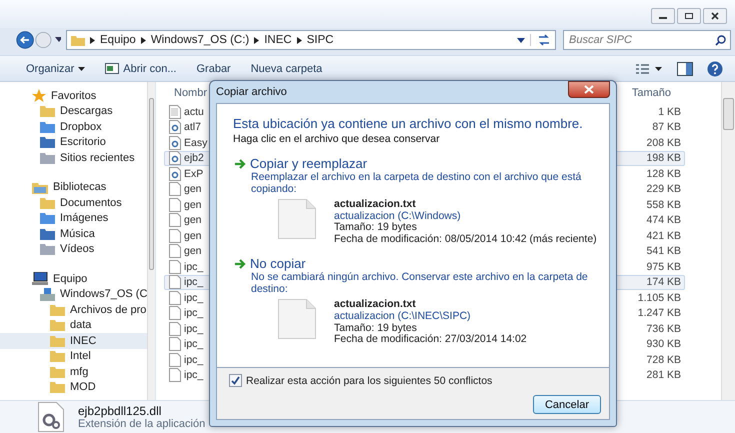  I want to click on file-size: 975 KB, so click(663, 266).